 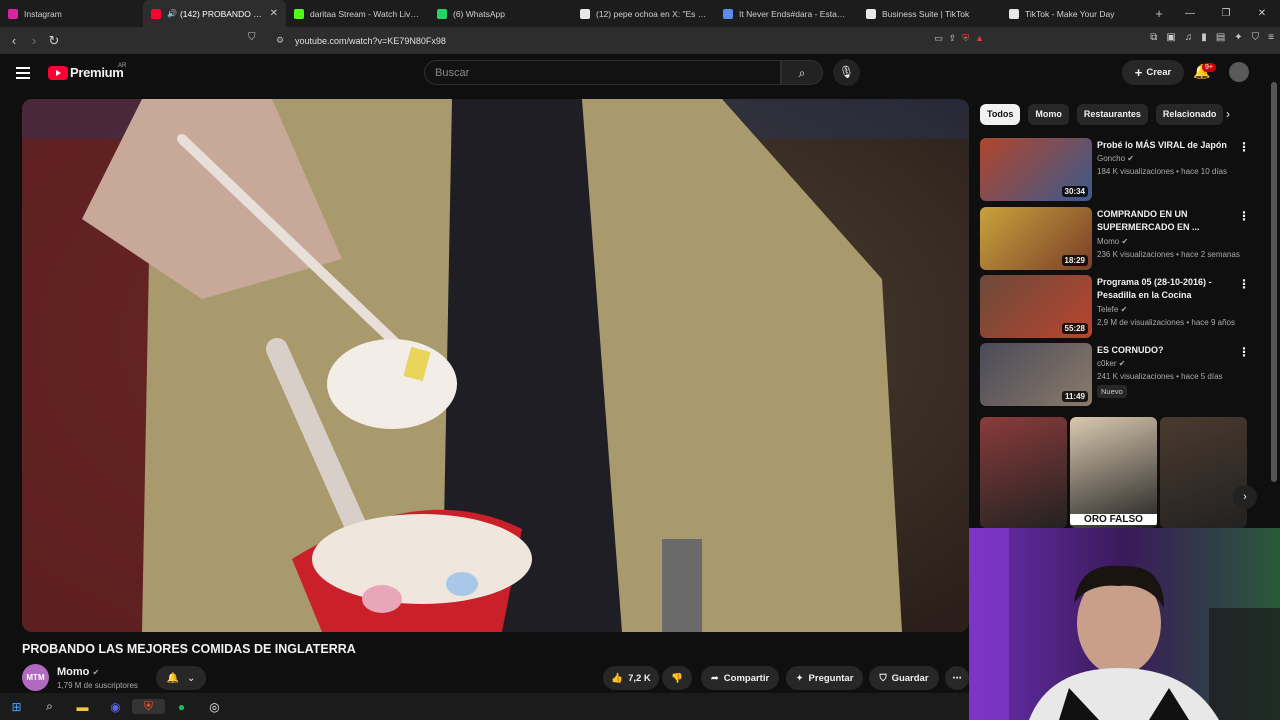 I want to click on recommended-title: ES CORNUDO?, so click(x=1162, y=350).